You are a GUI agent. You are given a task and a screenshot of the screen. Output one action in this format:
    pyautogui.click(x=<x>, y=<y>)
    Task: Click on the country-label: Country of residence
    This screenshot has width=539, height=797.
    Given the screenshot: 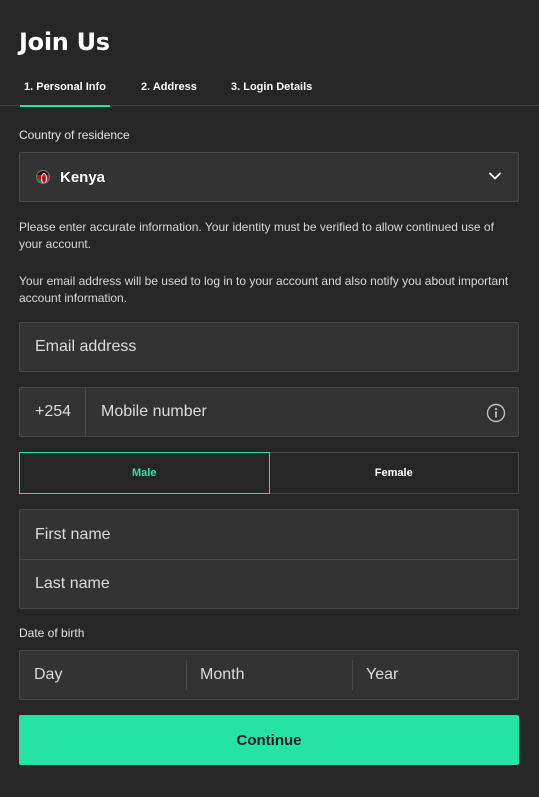 What is the action you would take?
    pyautogui.click(x=74, y=135)
    